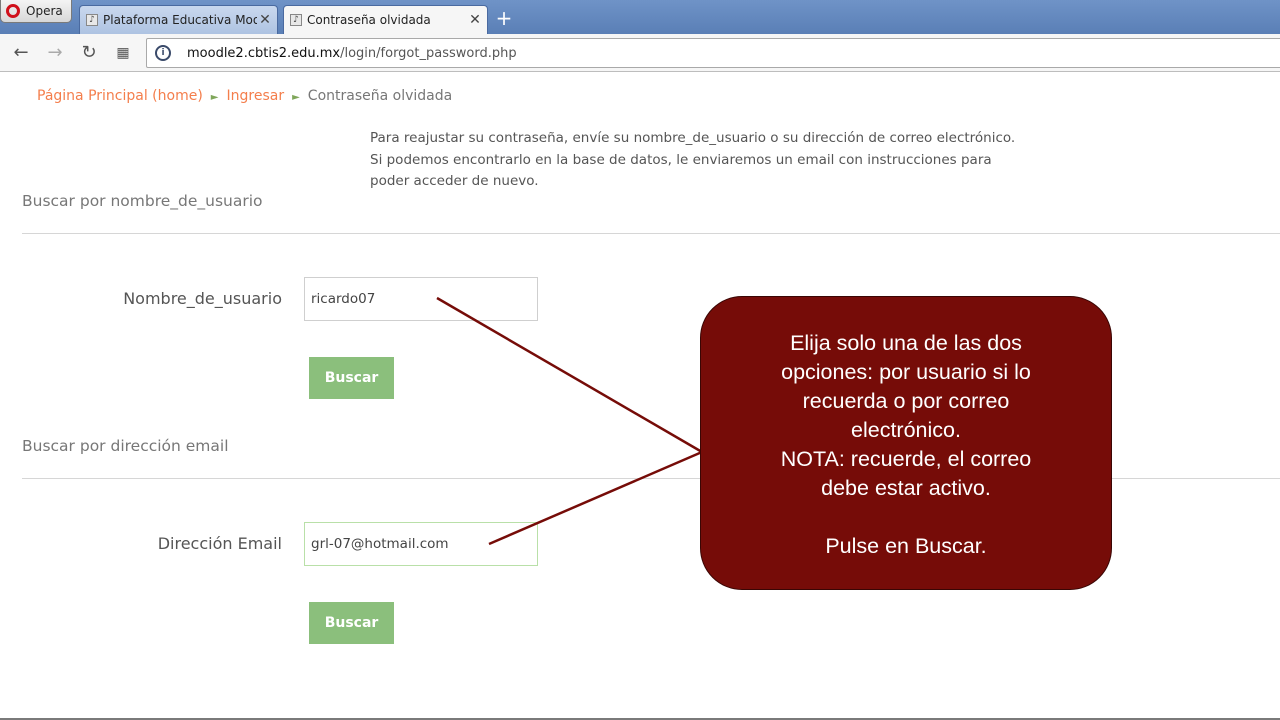 Image resolution: width=1280 pixels, height=720 pixels. Describe the element at coordinates (421, 299) in the screenshot. I see `username-input` at that location.